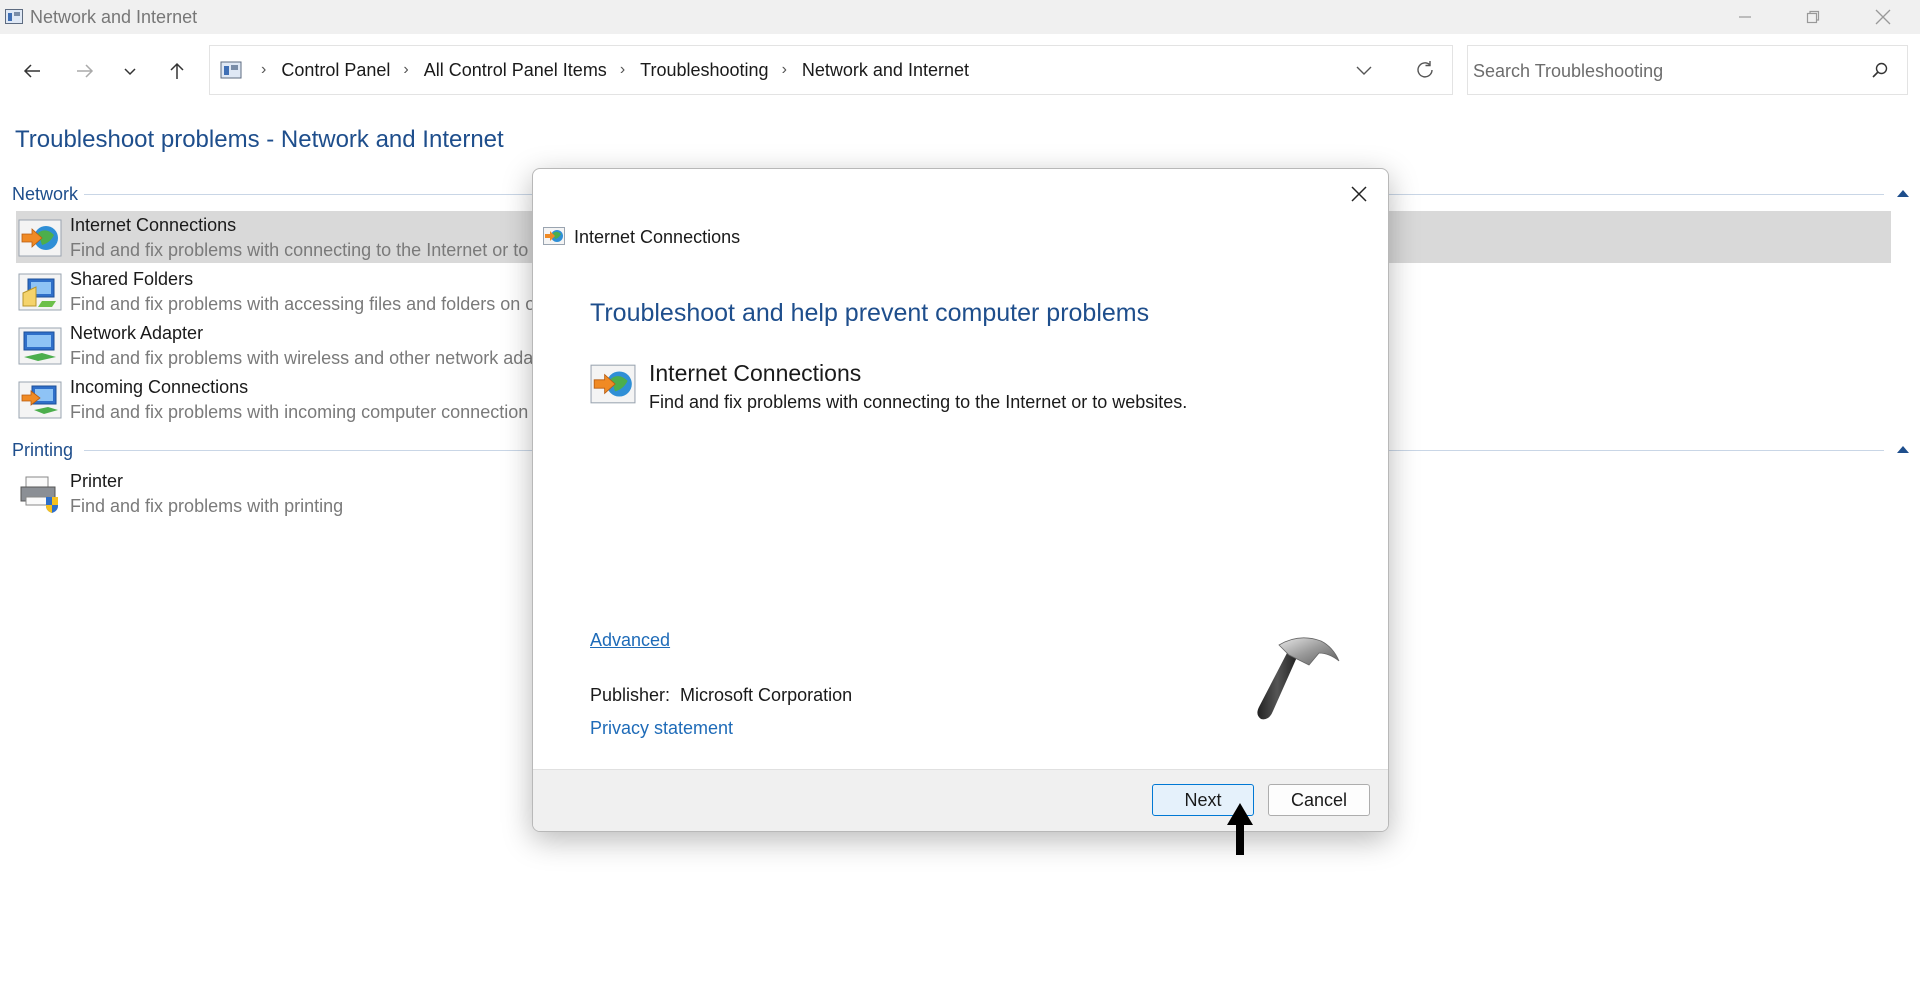 The width and height of the screenshot is (1920, 991). I want to click on item-name: Network Adapter, so click(137, 333).